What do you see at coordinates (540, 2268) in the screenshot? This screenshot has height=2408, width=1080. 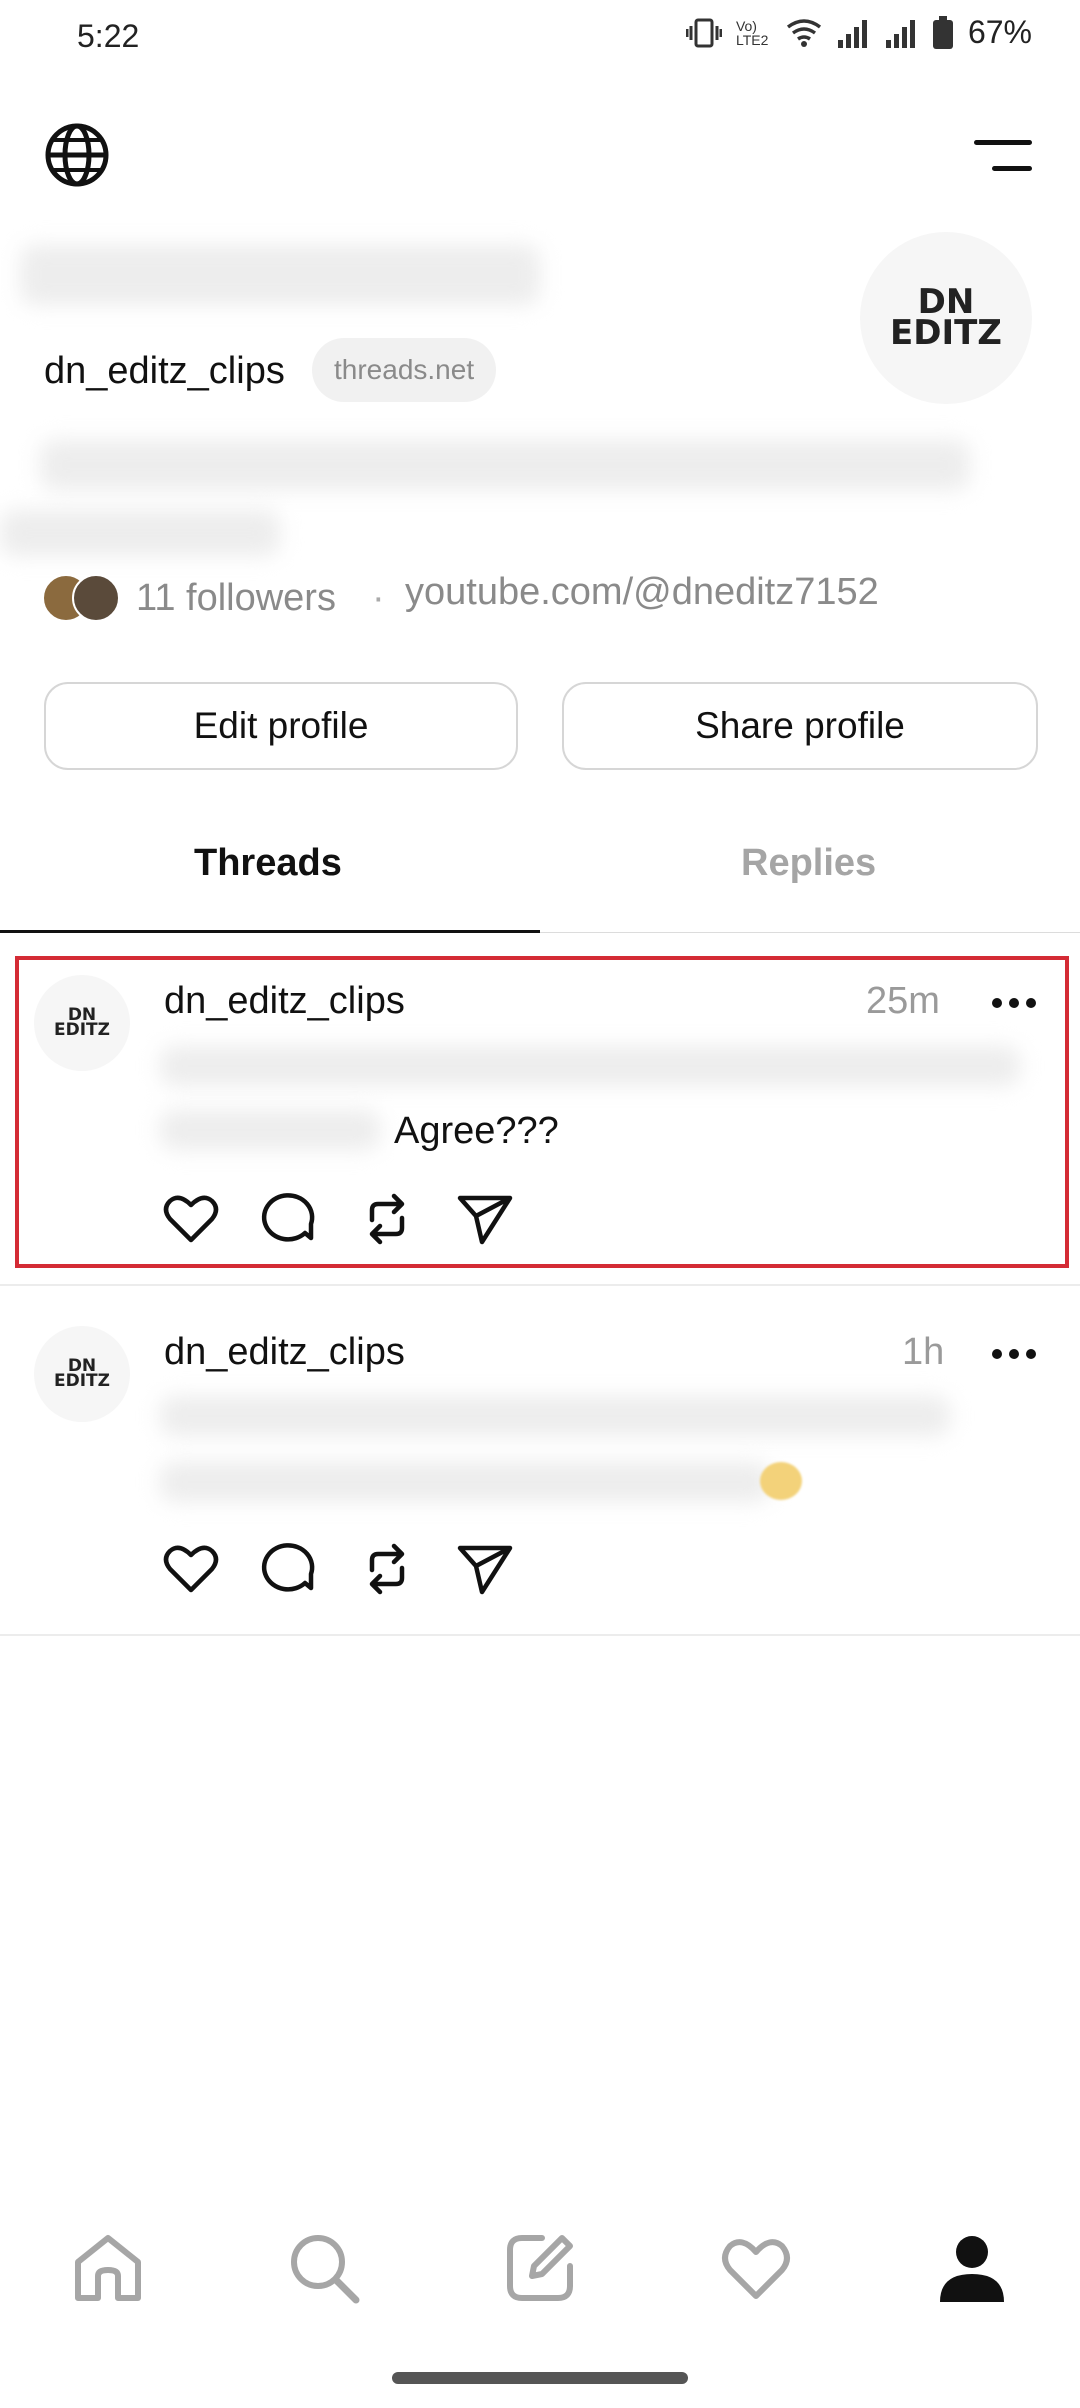 I see `compose-icon` at bounding box center [540, 2268].